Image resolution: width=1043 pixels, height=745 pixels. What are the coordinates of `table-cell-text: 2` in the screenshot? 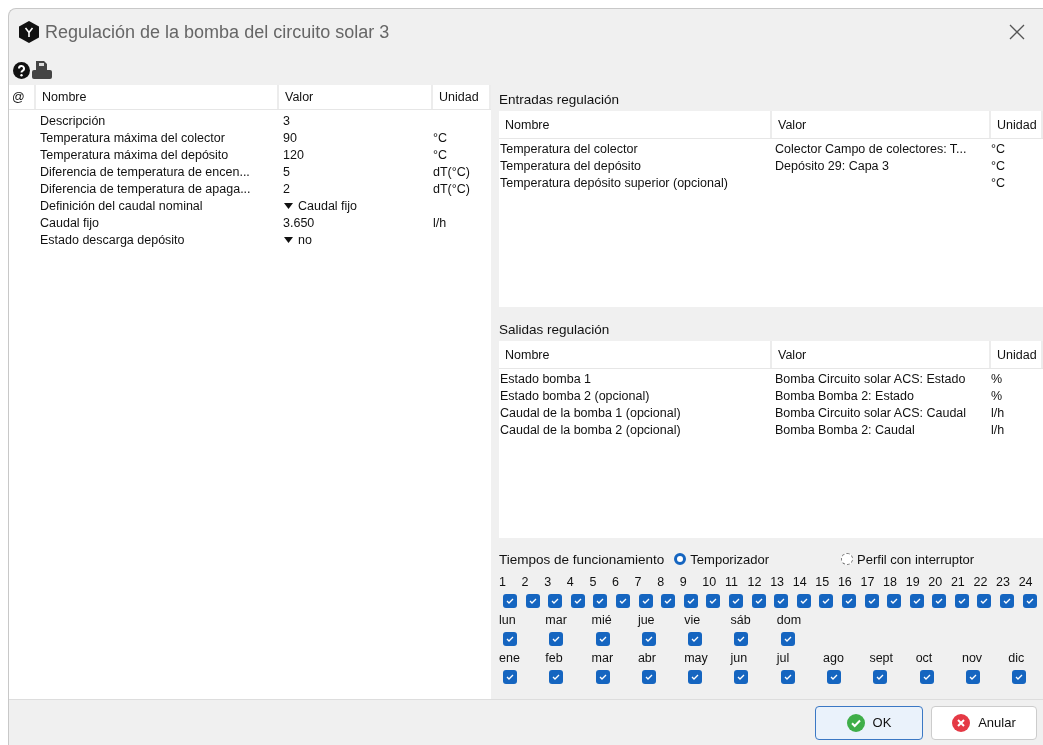 It's located at (286, 188).